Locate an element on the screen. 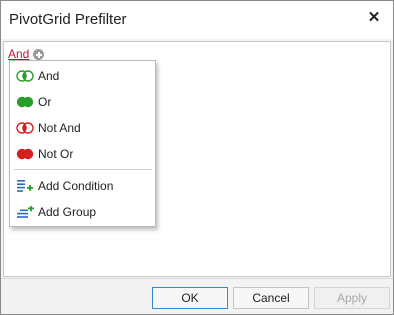 The height and width of the screenshot is (315, 394). apply-button: Apply is located at coordinates (352, 298).